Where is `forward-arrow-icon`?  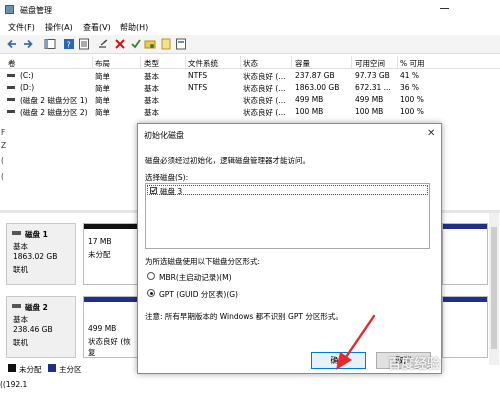 forward-arrow-icon is located at coordinates (28, 44).